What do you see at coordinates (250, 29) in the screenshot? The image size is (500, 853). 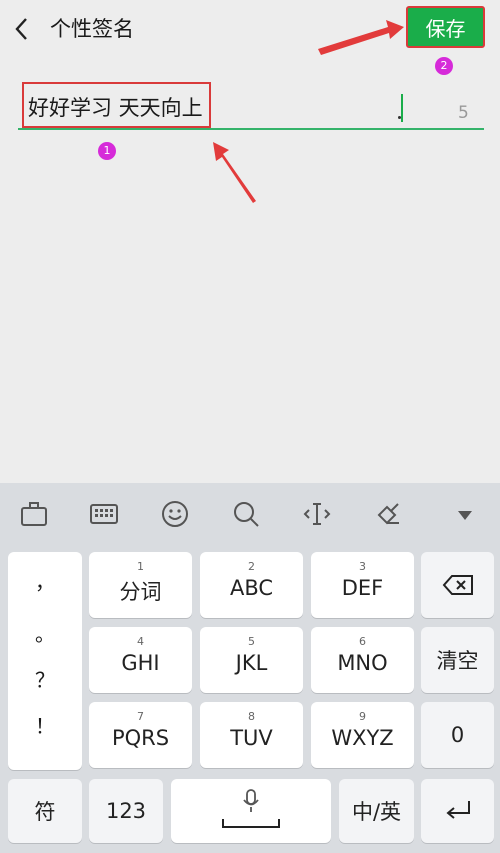 I see `title-bar: 个性签名 保存` at bounding box center [250, 29].